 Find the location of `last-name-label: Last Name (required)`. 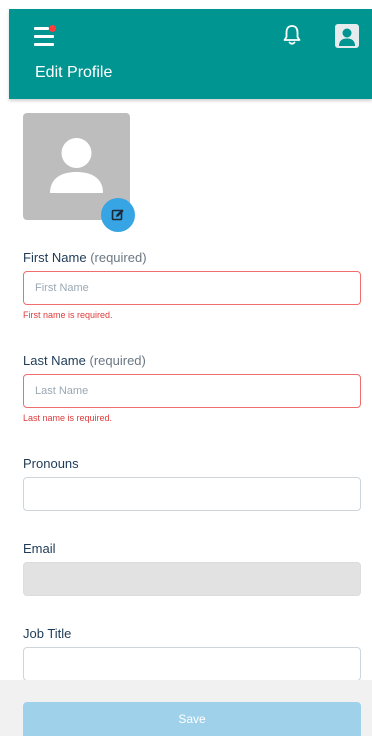

last-name-label: Last Name (required) is located at coordinates (84, 360).